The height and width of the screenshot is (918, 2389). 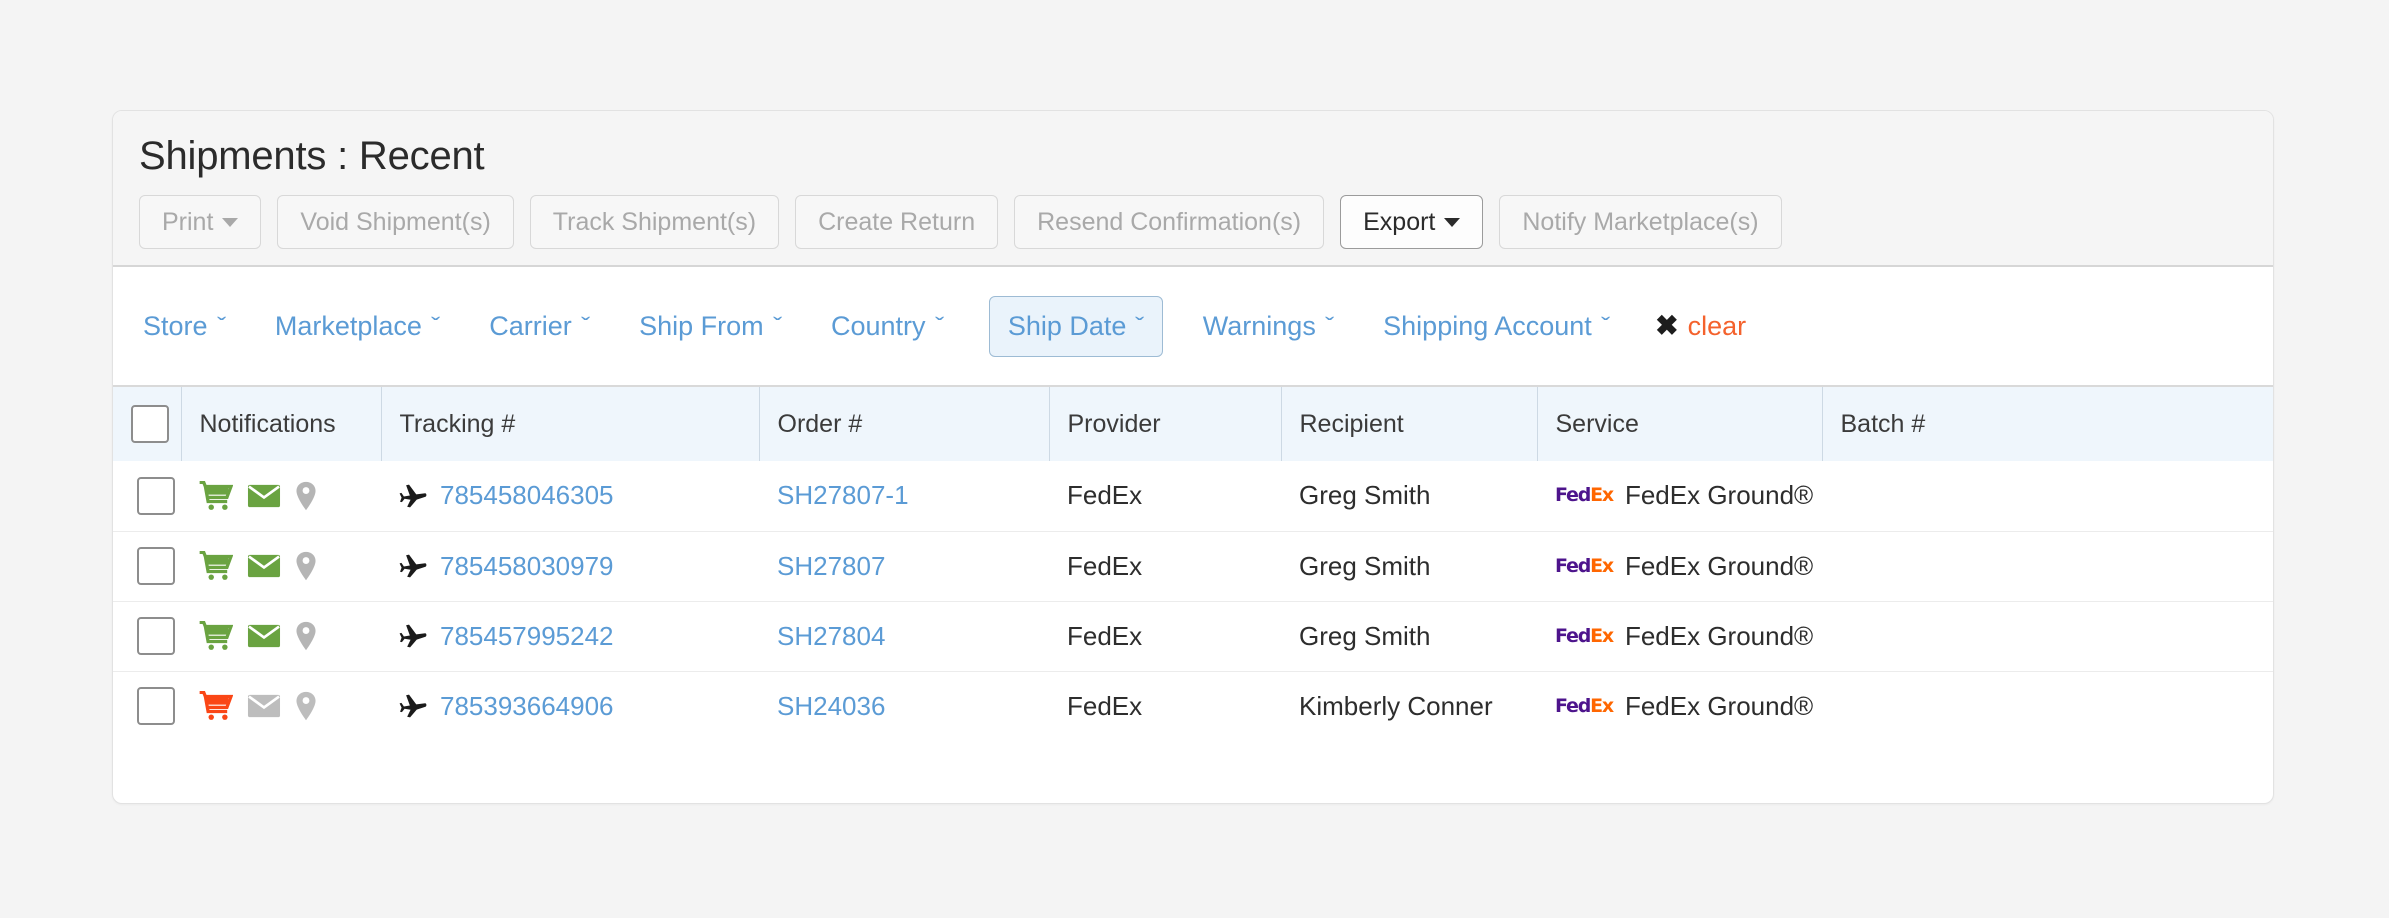 I want to click on filter-warnings: Warnings ˇ, so click(x=1268, y=326).